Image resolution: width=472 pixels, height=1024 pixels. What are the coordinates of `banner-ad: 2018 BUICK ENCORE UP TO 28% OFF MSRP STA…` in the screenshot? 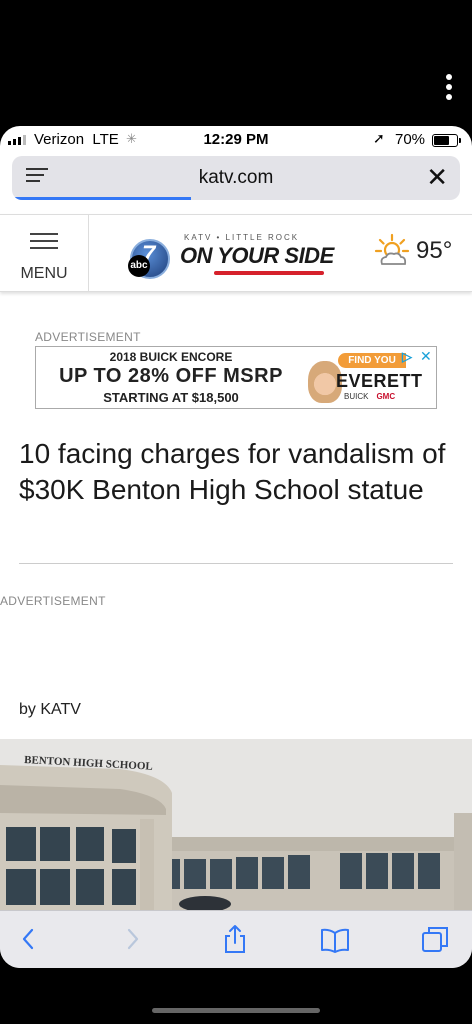 It's located at (236, 377).